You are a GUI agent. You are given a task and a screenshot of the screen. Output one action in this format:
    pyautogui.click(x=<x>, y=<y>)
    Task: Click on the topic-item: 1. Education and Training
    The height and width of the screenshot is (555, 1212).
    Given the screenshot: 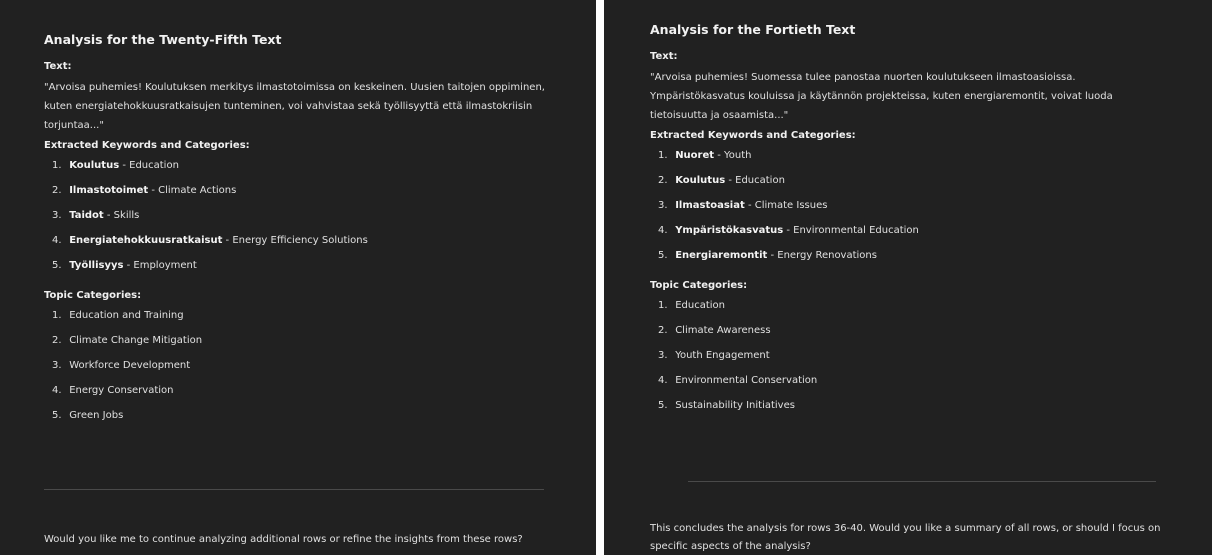 What is the action you would take?
    pyautogui.click(x=298, y=319)
    